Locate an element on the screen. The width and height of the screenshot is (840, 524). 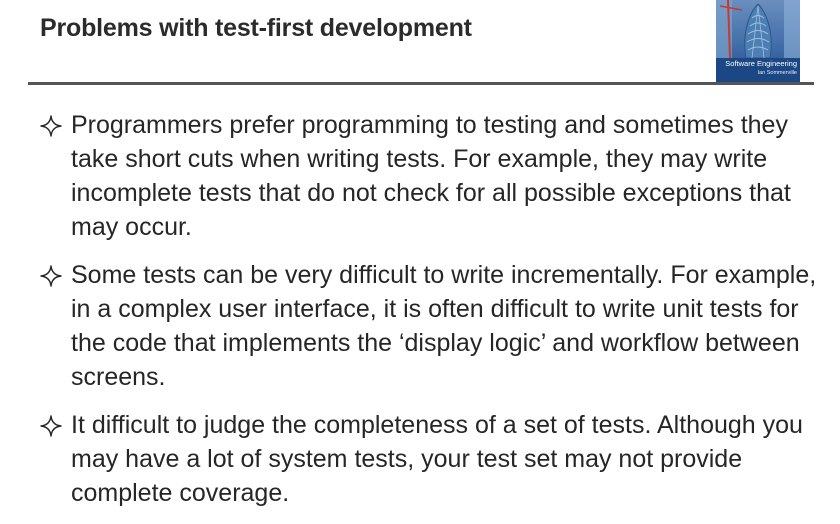
book-title: Software Engineering is located at coordinates (761, 63).